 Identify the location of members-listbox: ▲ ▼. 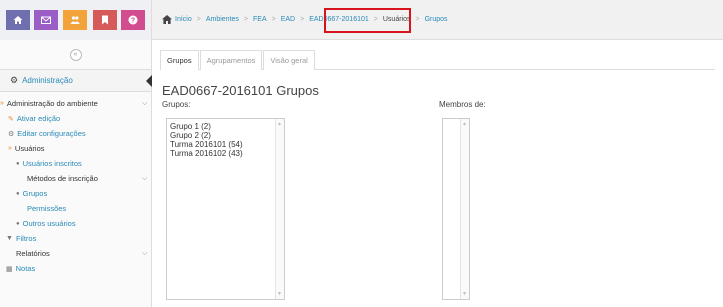
(456, 209).